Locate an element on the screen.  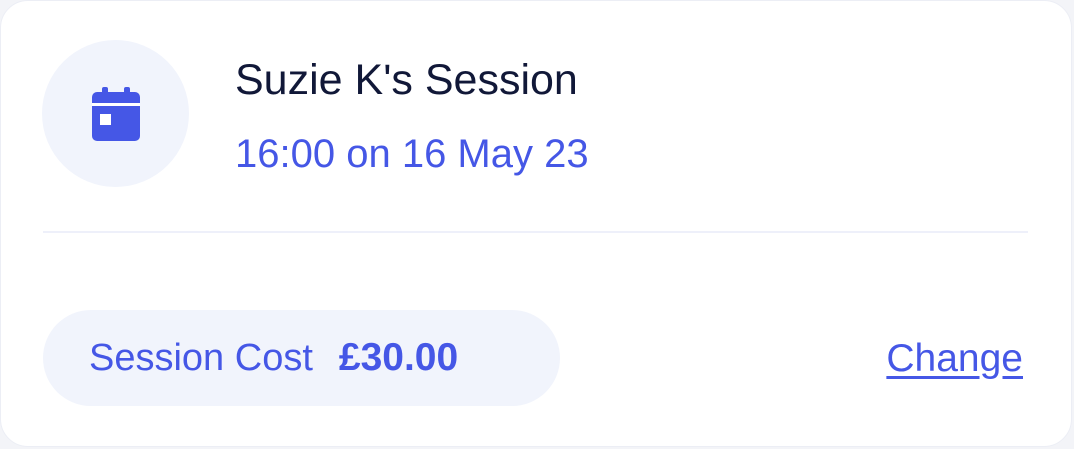
change-link: Change is located at coordinates (954, 359).